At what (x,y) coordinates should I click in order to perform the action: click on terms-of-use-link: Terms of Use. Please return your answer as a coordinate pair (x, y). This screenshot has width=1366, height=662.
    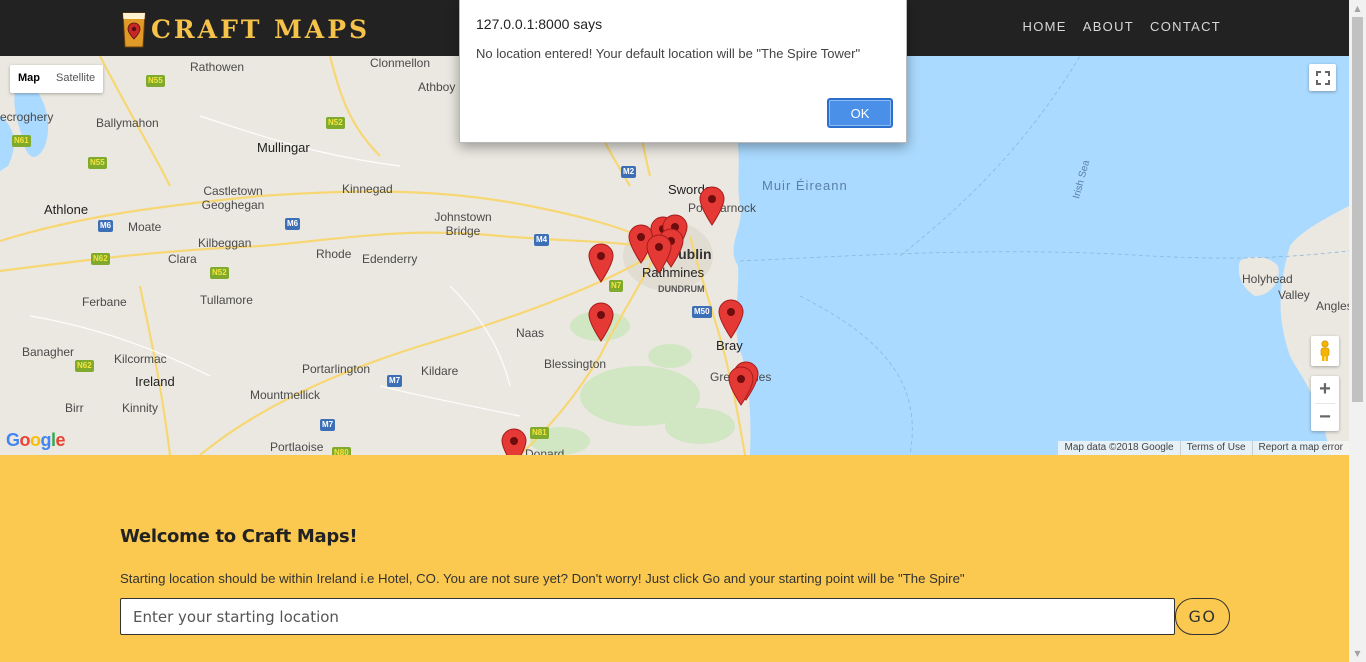
    Looking at the image, I should click on (1215, 448).